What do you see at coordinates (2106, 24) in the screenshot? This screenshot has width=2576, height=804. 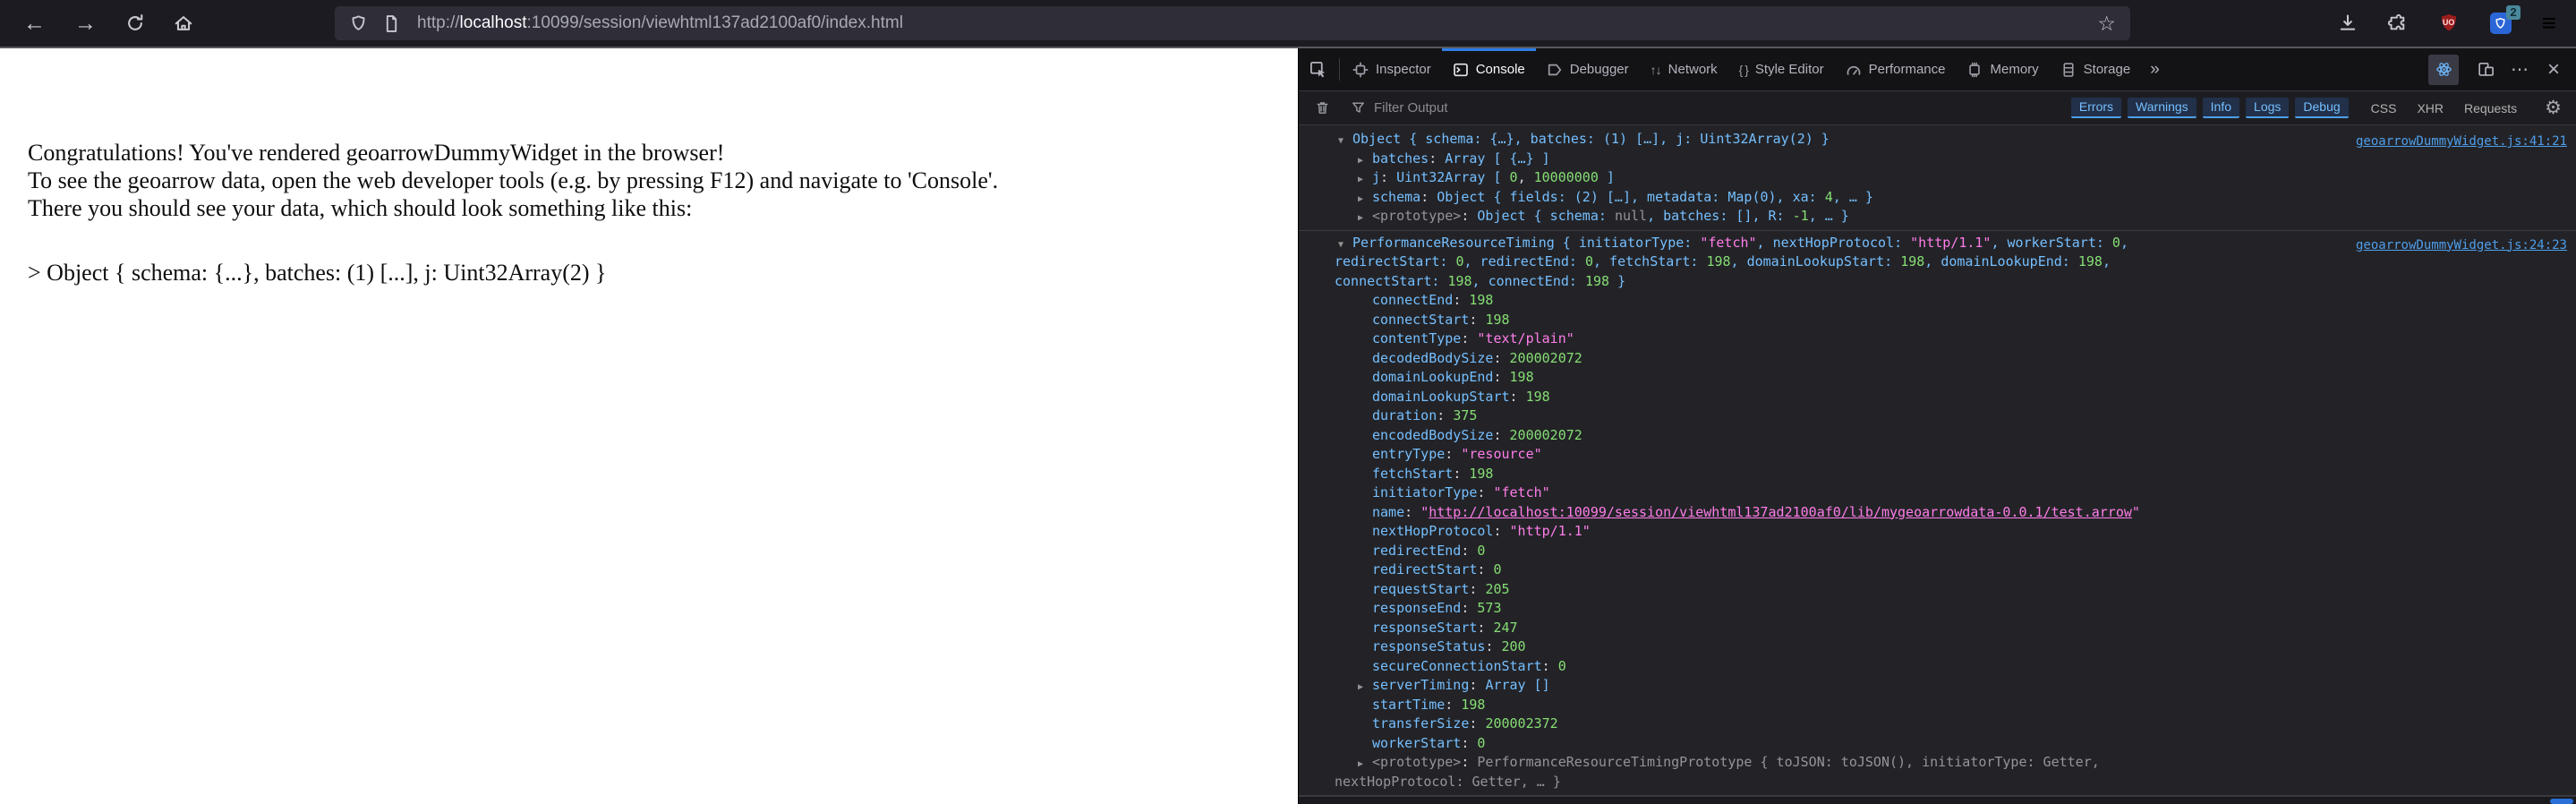 I see `bookmark-star-icon: ☆` at bounding box center [2106, 24].